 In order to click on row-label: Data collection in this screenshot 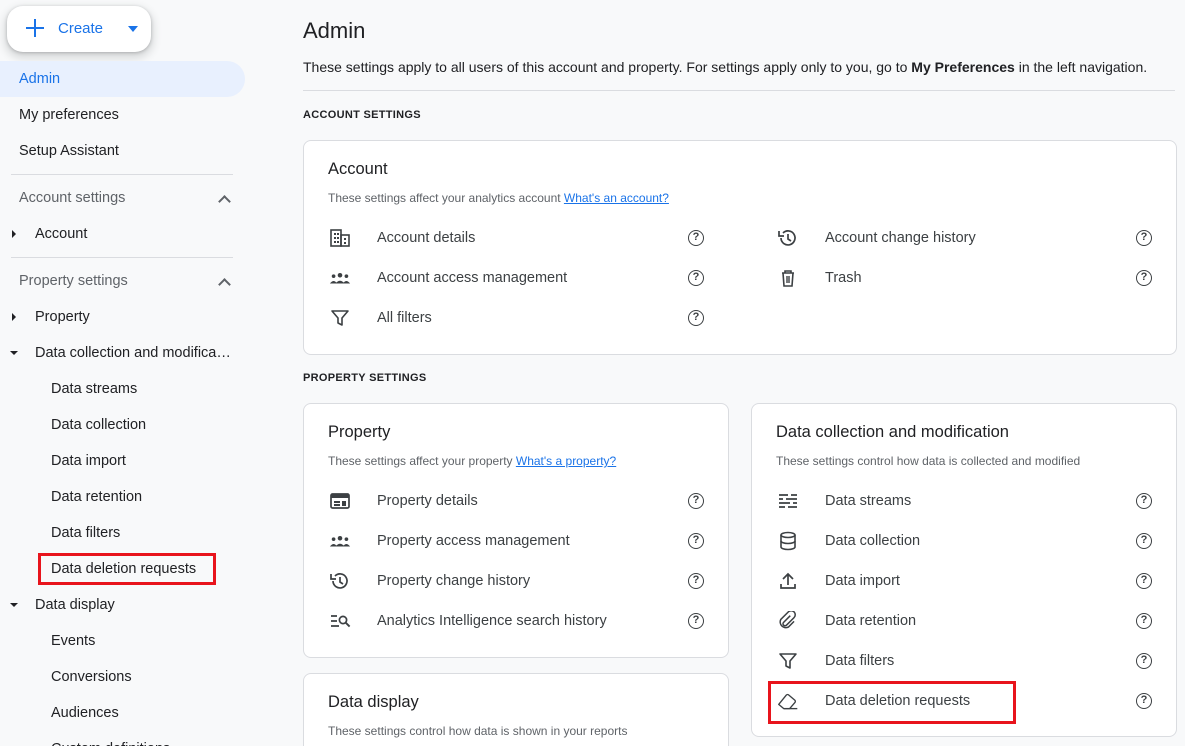, I will do `click(873, 541)`.